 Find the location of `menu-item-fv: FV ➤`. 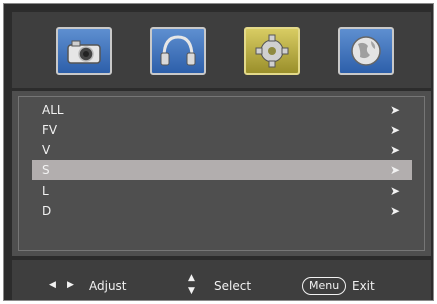

menu-item-fv: FV ➤ is located at coordinates (222, 130).